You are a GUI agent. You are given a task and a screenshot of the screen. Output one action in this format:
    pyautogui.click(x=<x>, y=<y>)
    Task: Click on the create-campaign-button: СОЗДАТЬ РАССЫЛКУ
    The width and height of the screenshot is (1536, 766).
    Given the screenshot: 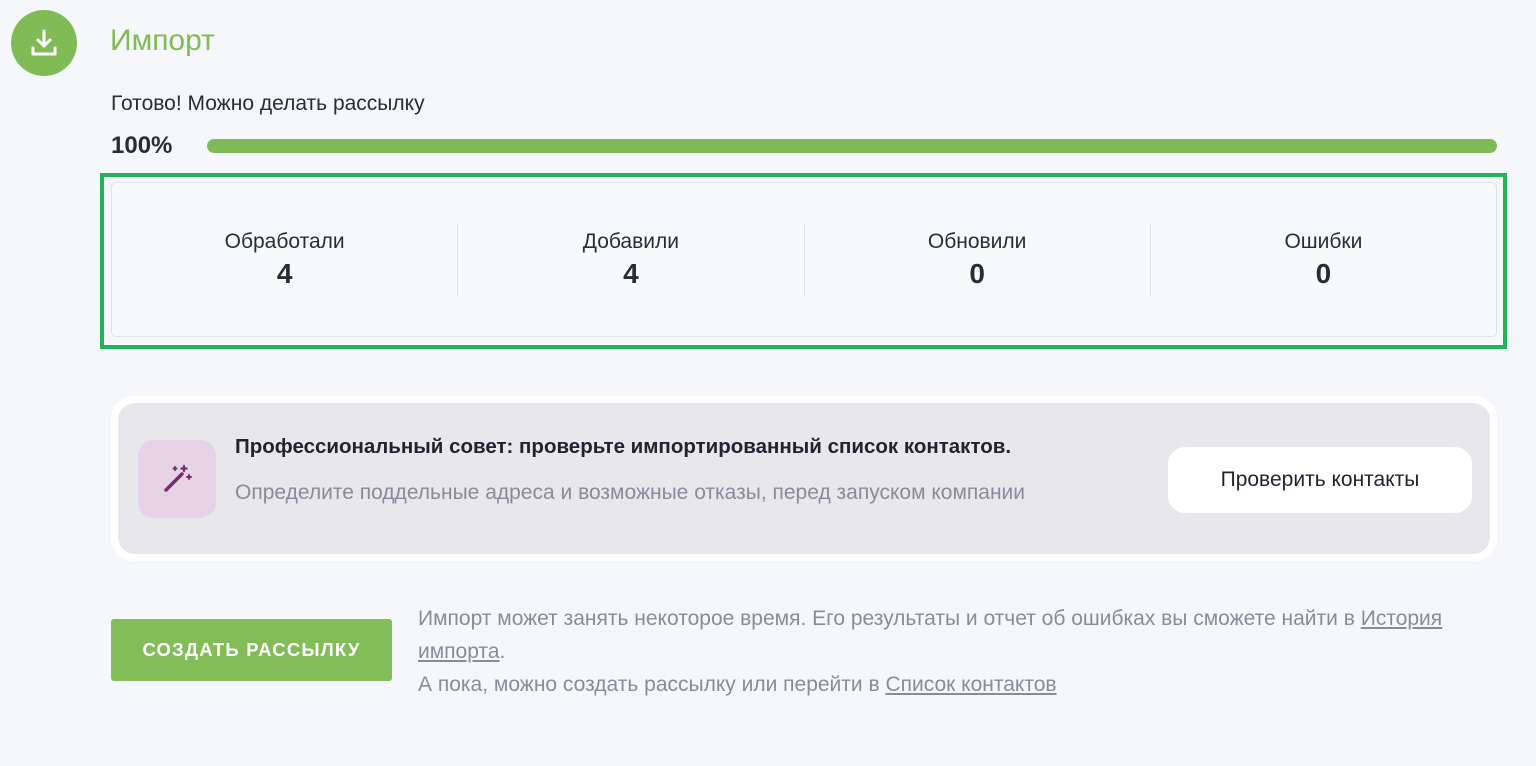 What is the action you would take?
    pyautogui.click(x=251, y=650)
    